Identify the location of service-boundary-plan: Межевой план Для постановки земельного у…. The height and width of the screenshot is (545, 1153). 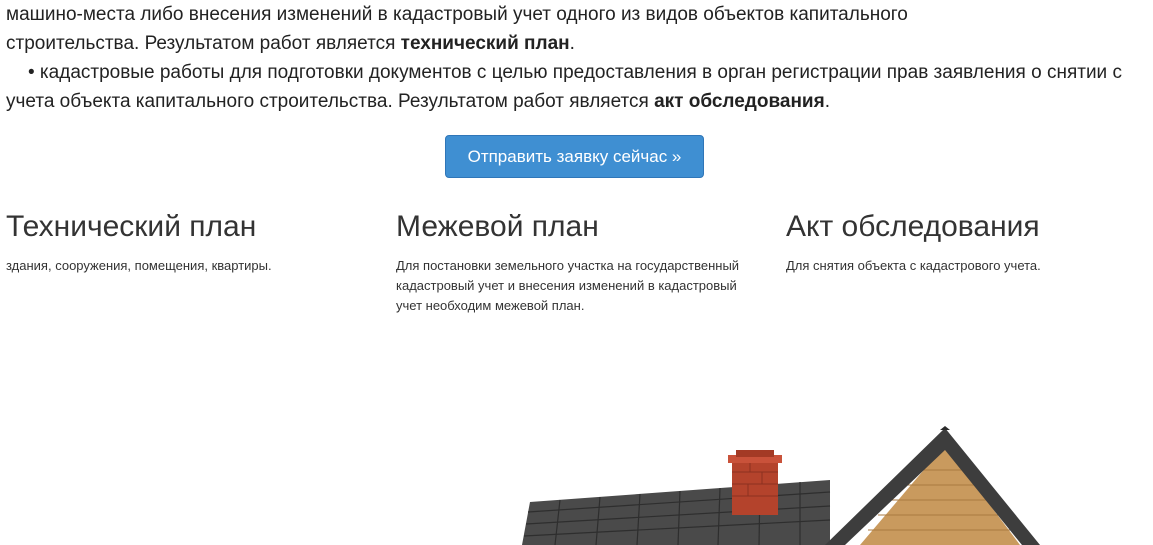
(568, 261).